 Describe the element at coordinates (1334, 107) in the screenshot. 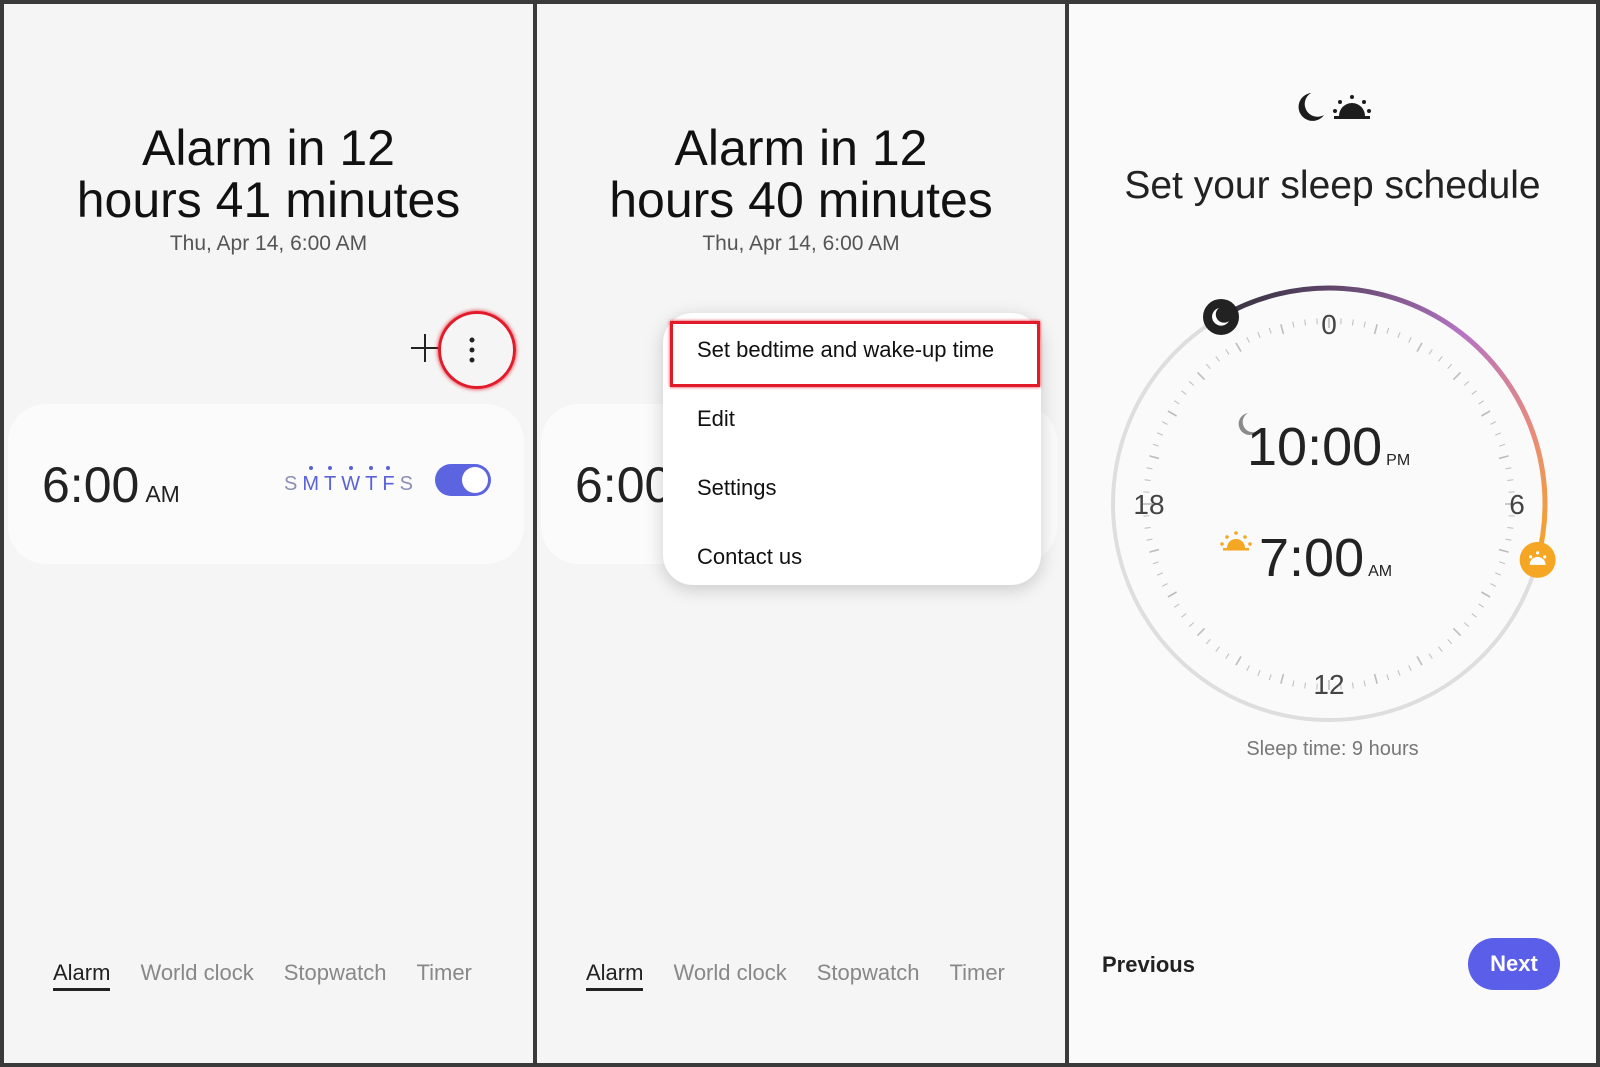

I see `sleep-schedule-header-icon` at that location.